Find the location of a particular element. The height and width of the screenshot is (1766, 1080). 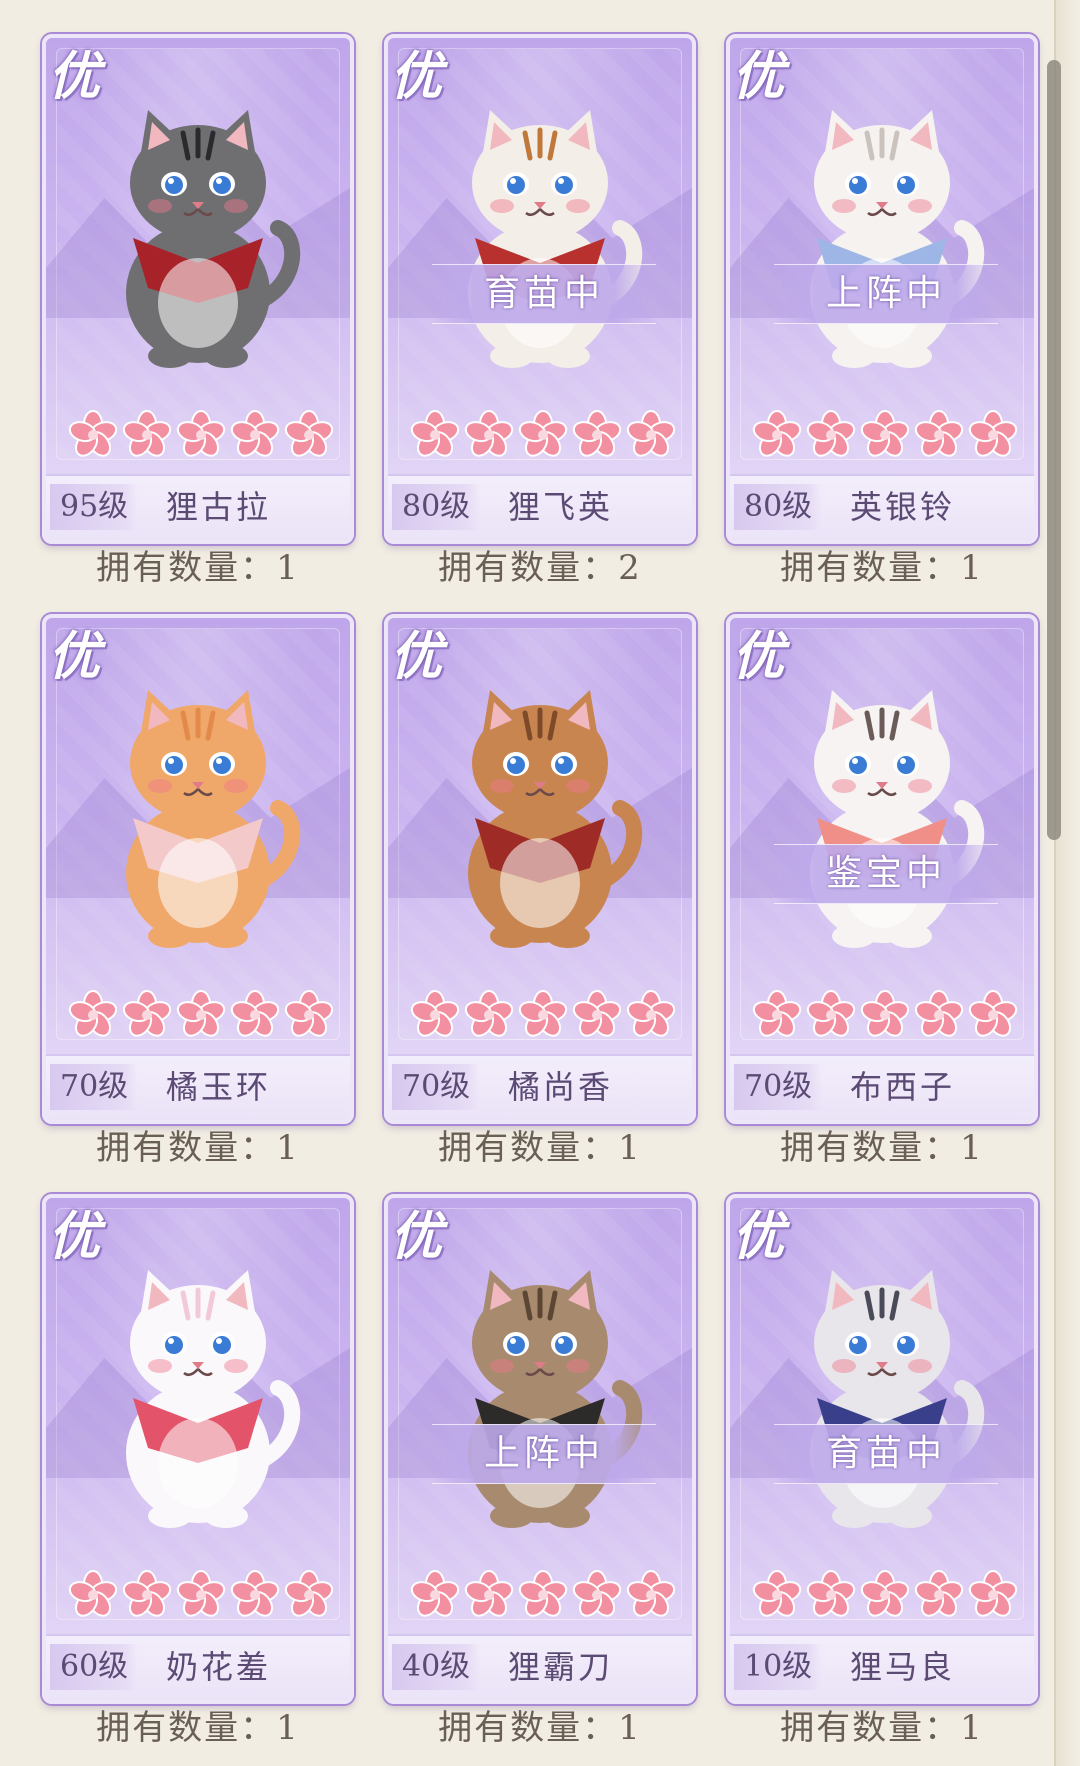

cat-name: 狸霸刀 is located at coordinates (561, 1667).